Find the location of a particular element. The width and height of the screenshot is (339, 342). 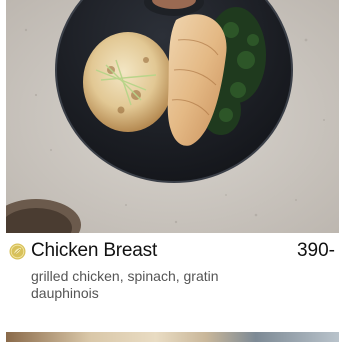

dish-name: Chicken Breast is located at coordinates (94, 250).